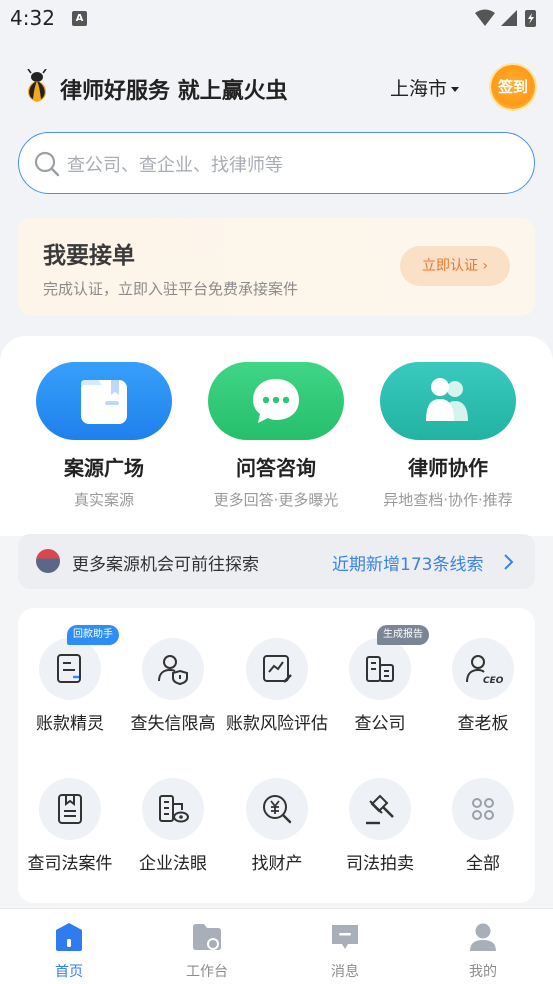 The height and width of the screenshot is (984, 553). I want to click on chart-edit-icon, so click(277, 669).